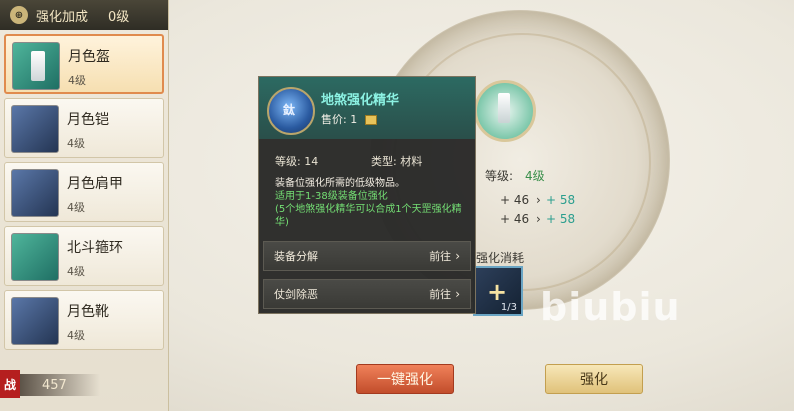  Describe the element at coordinates (505, 111) in the screenshot. I see `selected-equipment-icon` at that location.